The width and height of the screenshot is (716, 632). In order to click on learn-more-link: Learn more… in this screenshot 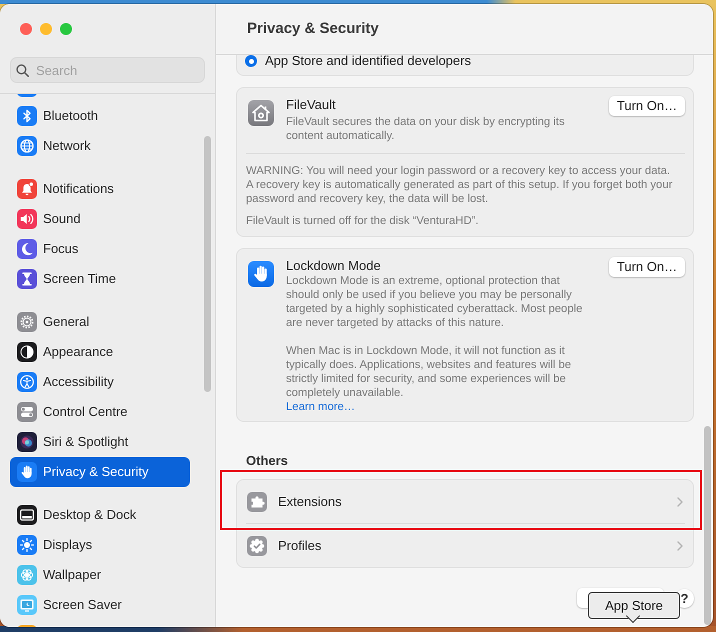, I will do `click(321, 407)`.